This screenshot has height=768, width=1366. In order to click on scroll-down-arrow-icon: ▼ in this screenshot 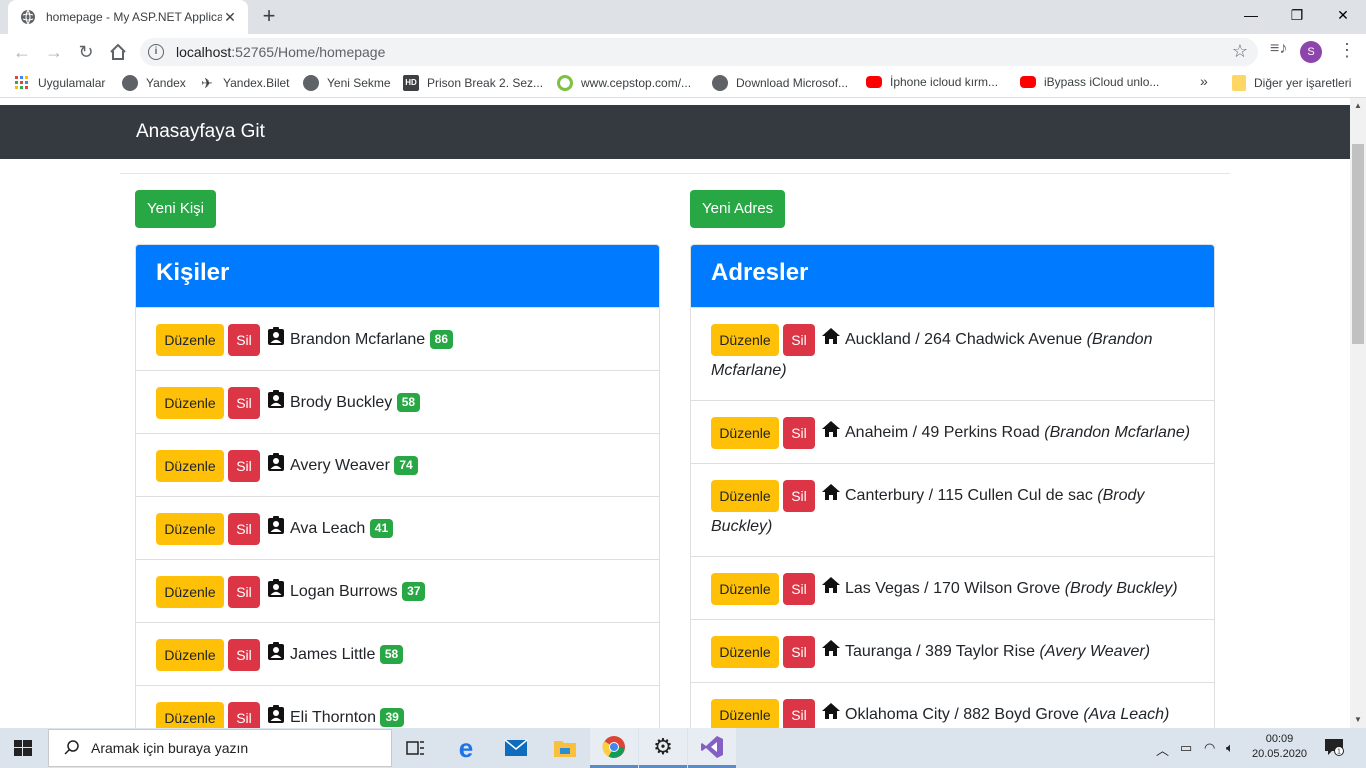, I will do `click(1358, 720)`.